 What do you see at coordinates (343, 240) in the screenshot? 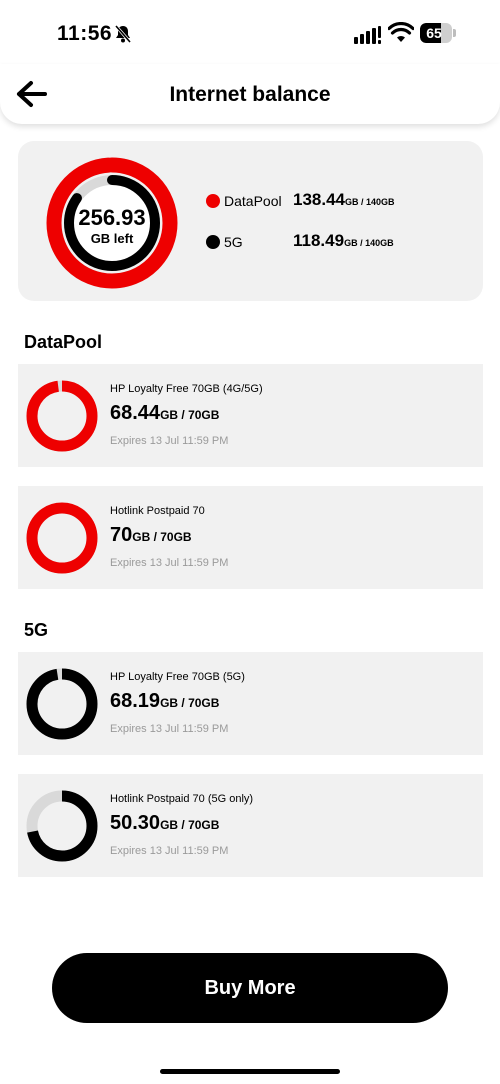
I see `legend-amount: 118.49GB / 140GB` at bounding box center [343, 240].